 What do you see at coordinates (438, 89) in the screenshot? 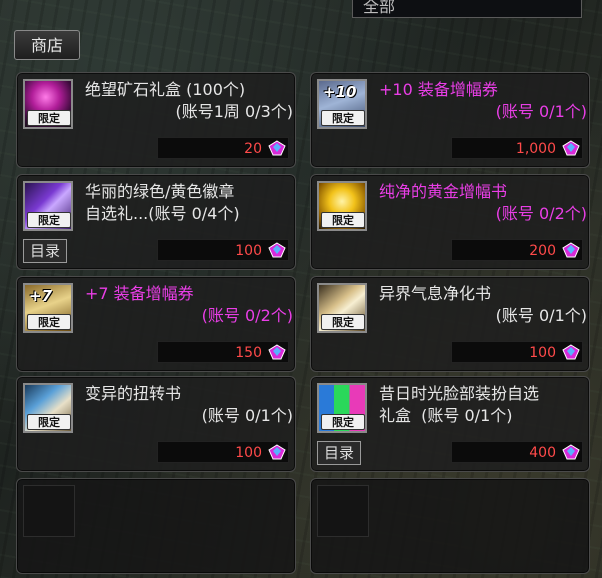
I see `item-name: +10 装备增幅券` at bounding box center [438, 89].